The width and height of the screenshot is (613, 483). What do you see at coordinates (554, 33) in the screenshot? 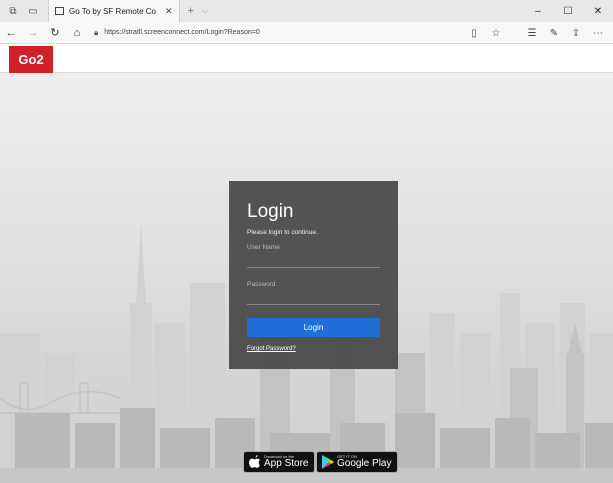
I see `pen-icon: ✎` at bounding box center [554, 33].